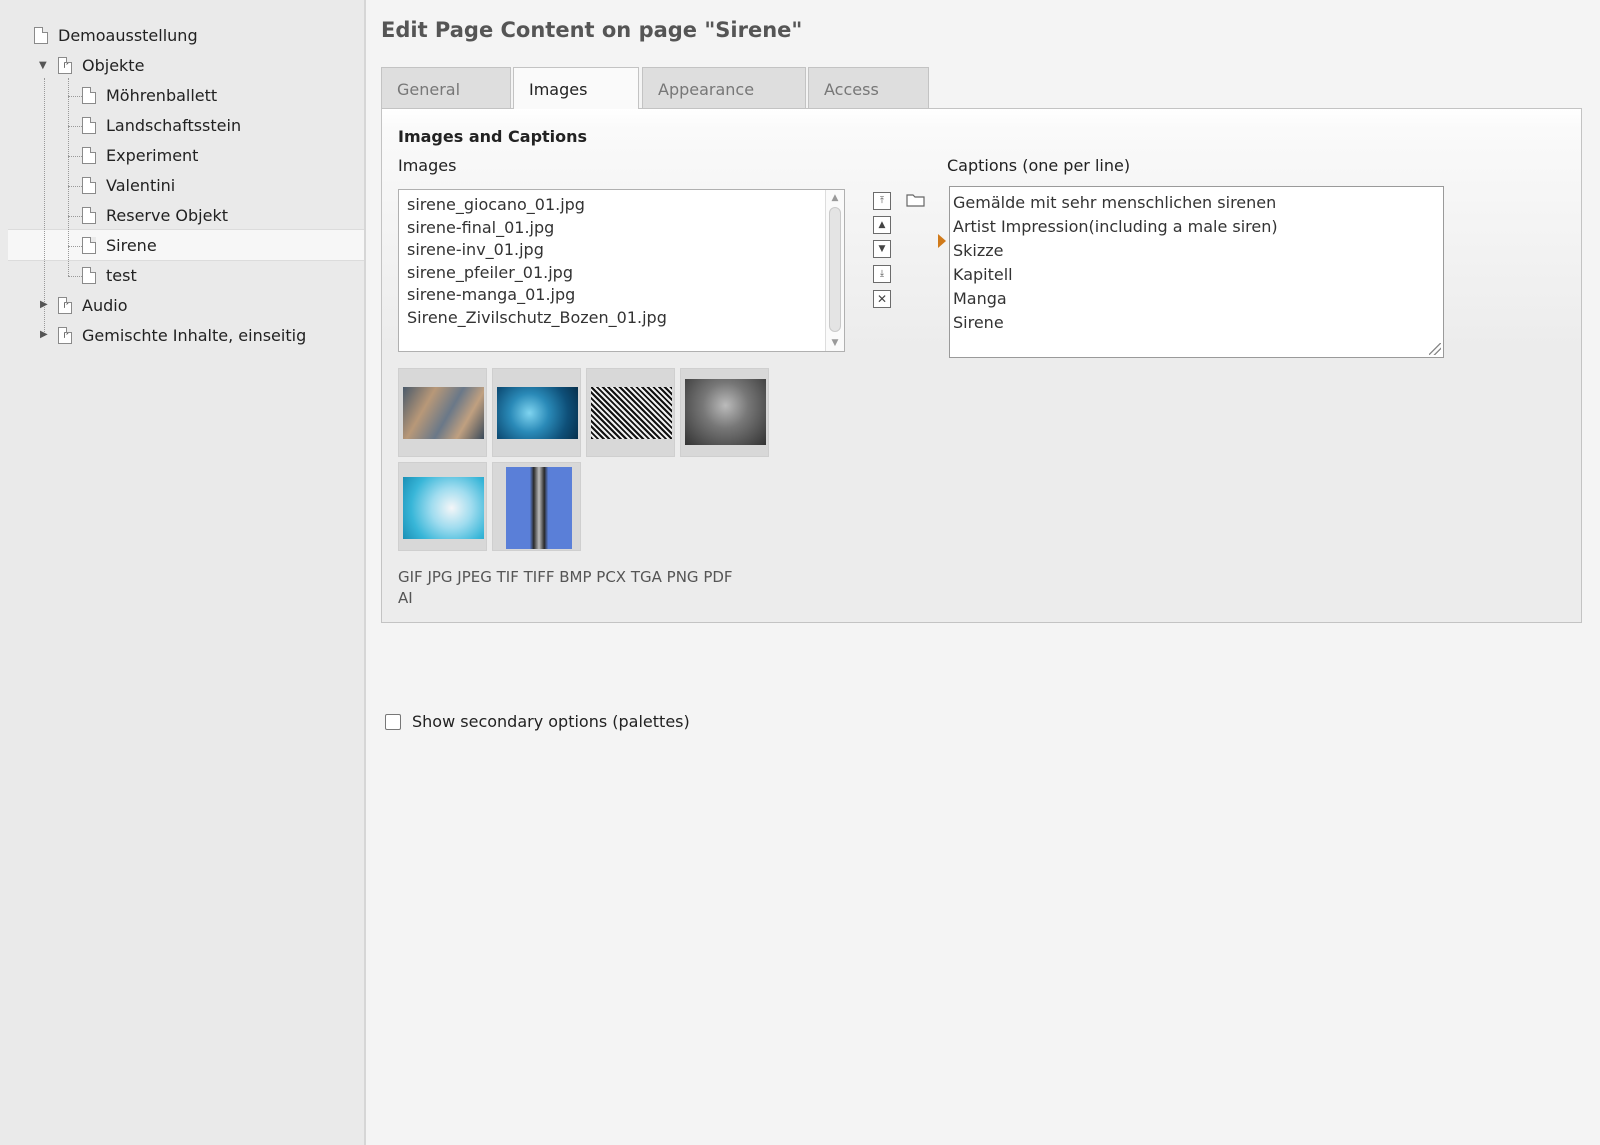 The height and width of the screenshot is (1145, 1600). Describe the element at coordinates (393, 721) in the screenshot. I see `secondary-options-checkbox` at that location.